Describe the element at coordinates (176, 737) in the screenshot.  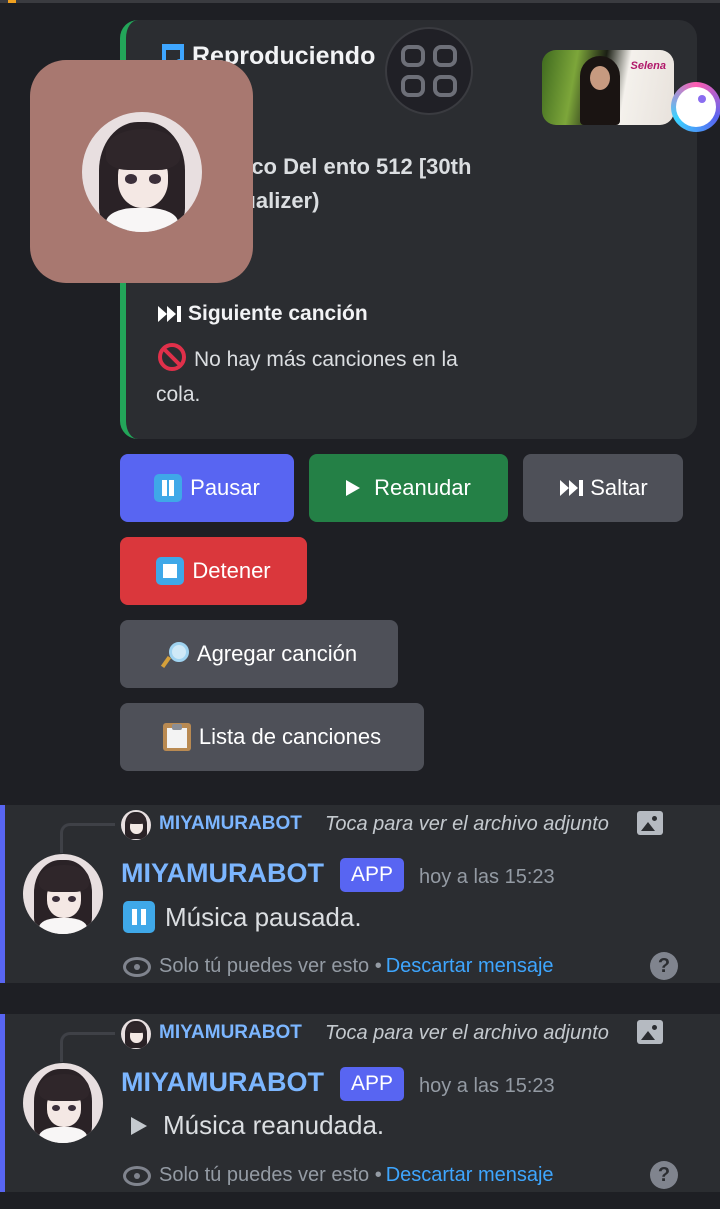
I see `clipboard-icon` at that location.